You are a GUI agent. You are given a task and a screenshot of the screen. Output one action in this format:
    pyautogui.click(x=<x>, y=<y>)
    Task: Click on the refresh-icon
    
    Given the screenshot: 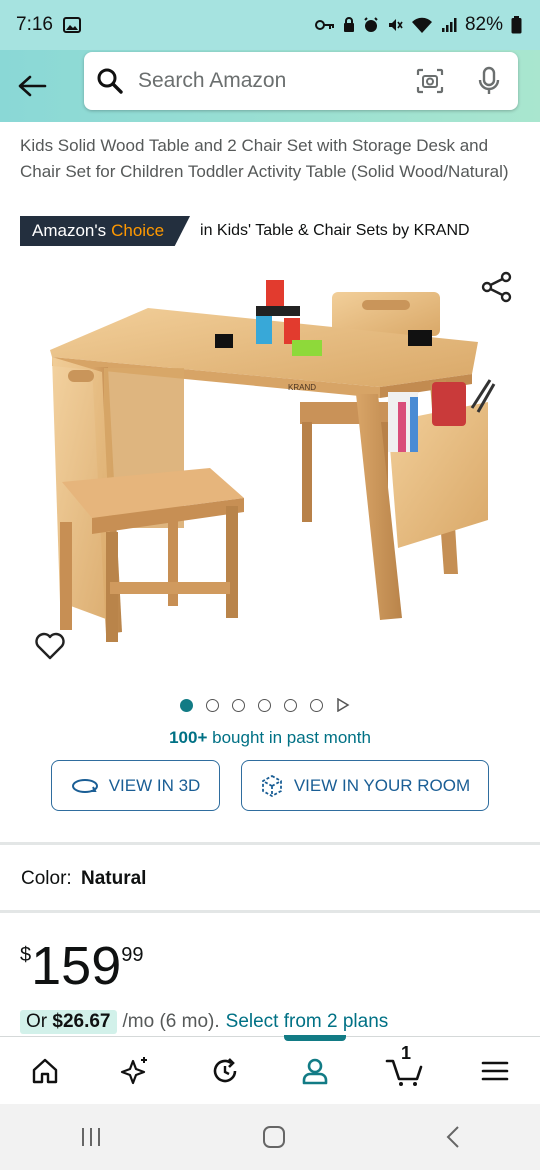 What is the action you would take?
    pyautogui.click(x=225, y=1069)
    